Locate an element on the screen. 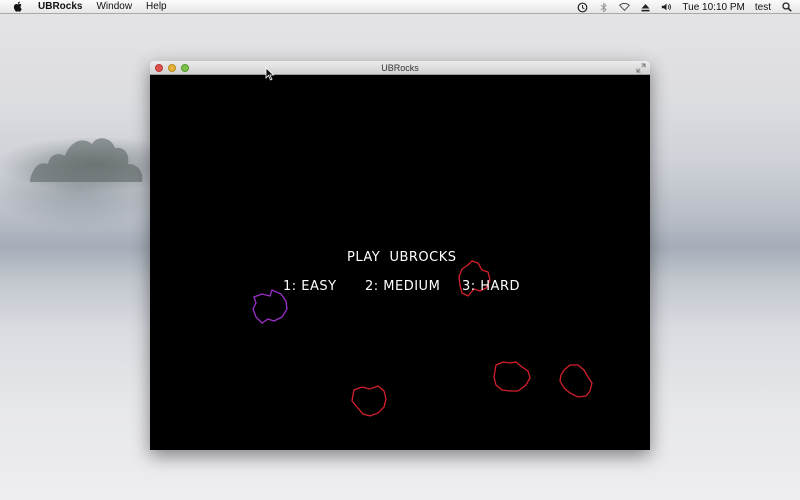  bluetooth-icon is located at coordinates (603, 7).